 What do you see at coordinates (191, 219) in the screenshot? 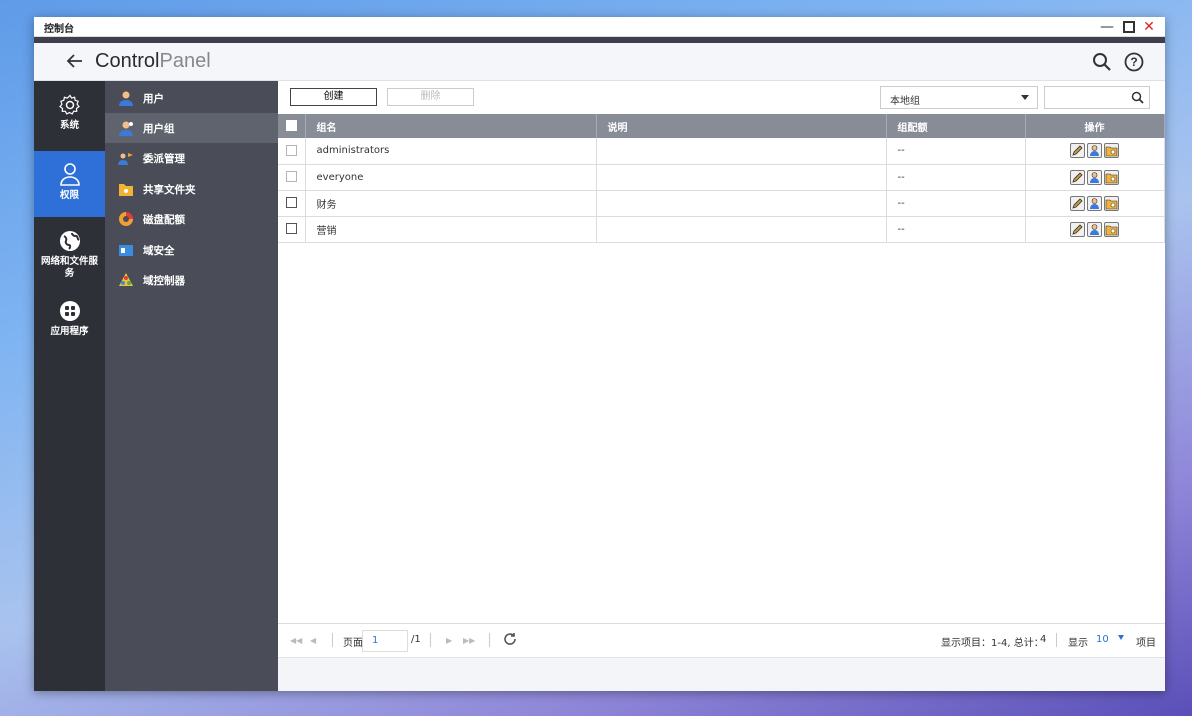
I see `nav-disk-quota: 磁盘配额` at bounding box center [191, 219].